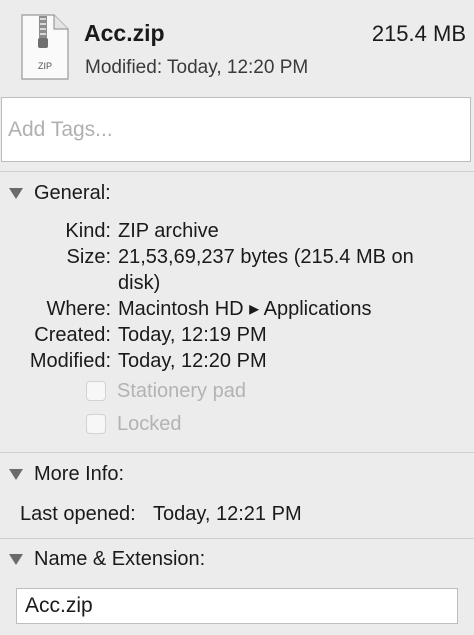 The width and height of the screenshot is (474, 635). I want to click on header-modified: Modified: Today, 12:20 PM, so click(197, 67).